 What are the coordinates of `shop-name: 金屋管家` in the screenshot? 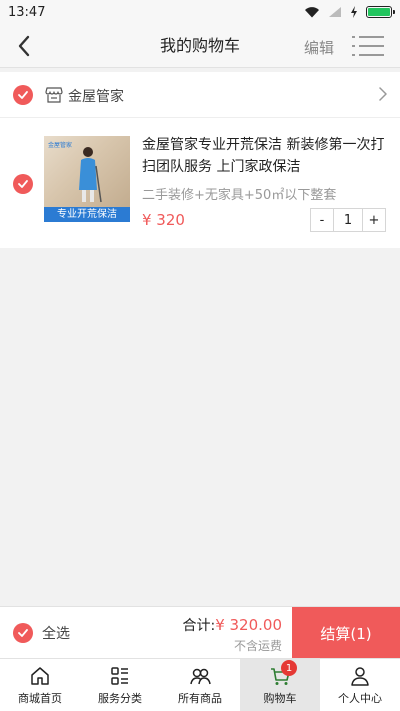 It's located at (96, 97).